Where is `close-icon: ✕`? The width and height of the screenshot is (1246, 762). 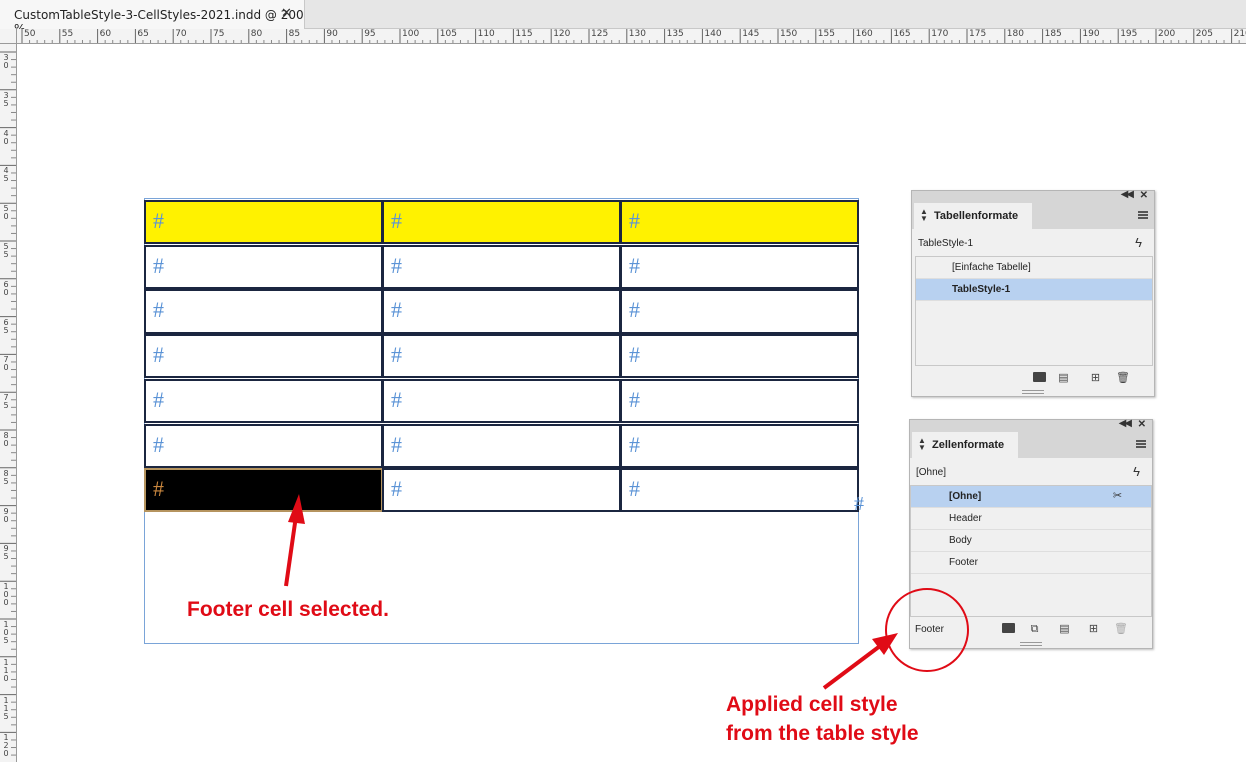
close-icon: ✕ is located at coordinates (286, 13).